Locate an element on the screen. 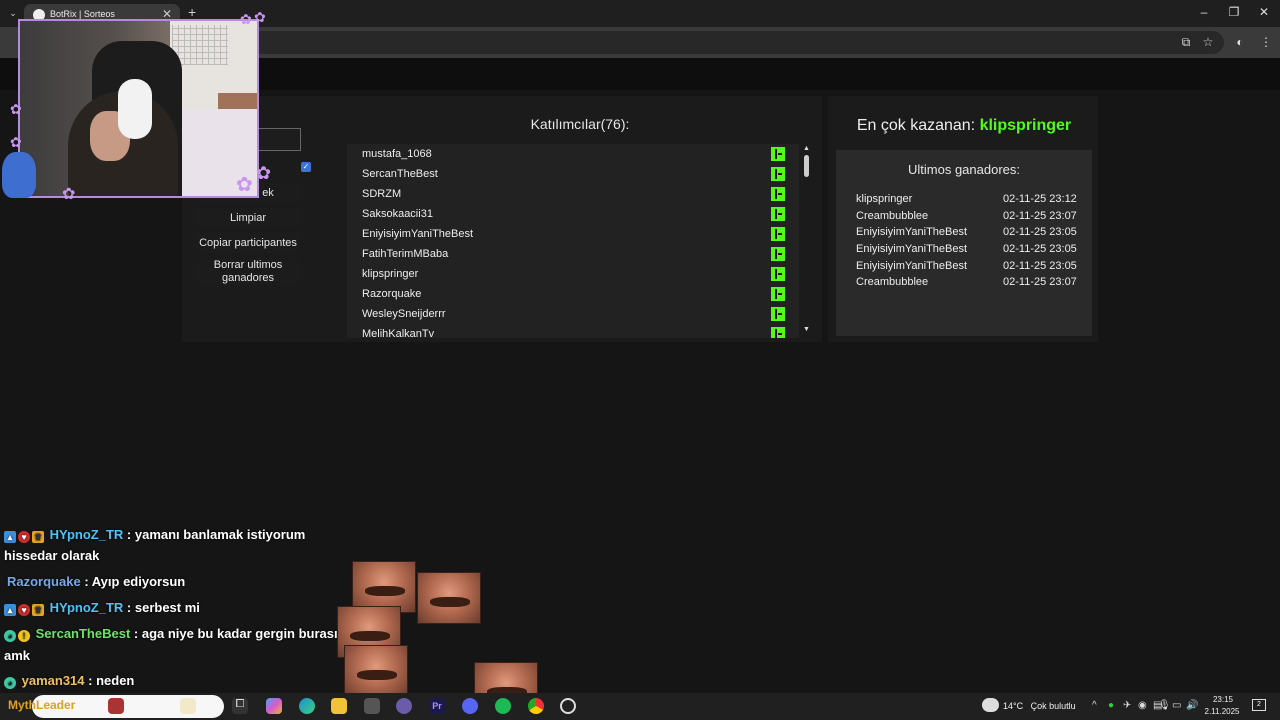 Image resolution: width=1280 pixels, height=720 pixels. profile-icon: ◐ is located at coordinates (1240, 42).